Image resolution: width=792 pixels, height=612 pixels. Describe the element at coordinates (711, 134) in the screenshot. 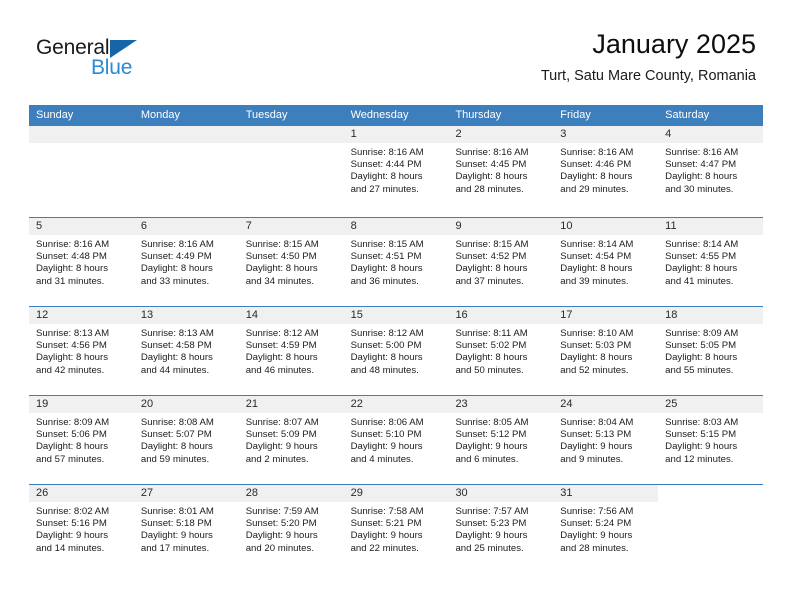

I see `day-number: 4` at that location.